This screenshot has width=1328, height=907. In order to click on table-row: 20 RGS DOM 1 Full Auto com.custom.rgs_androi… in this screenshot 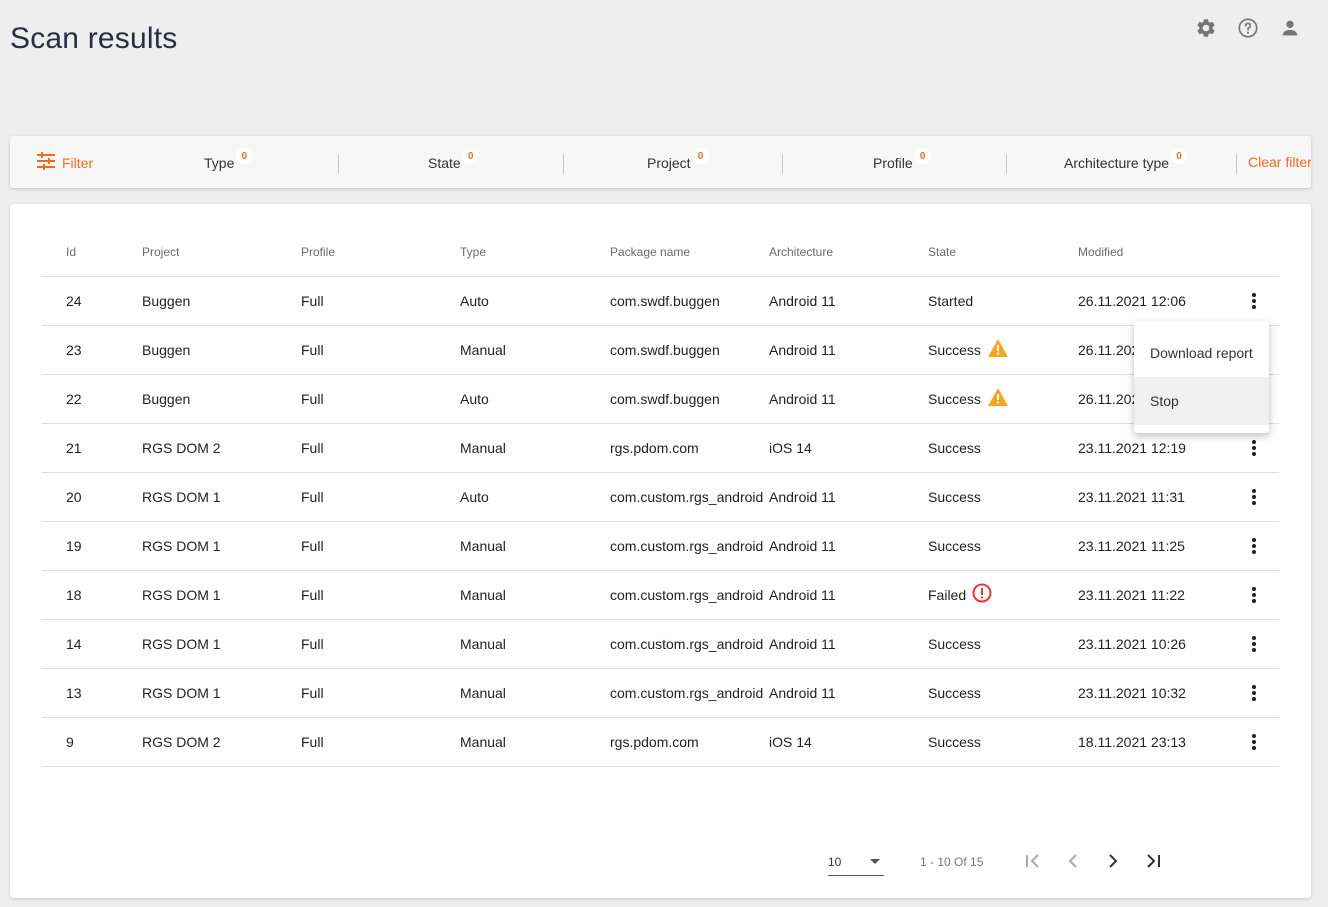, I will do `click(660, 497)`.